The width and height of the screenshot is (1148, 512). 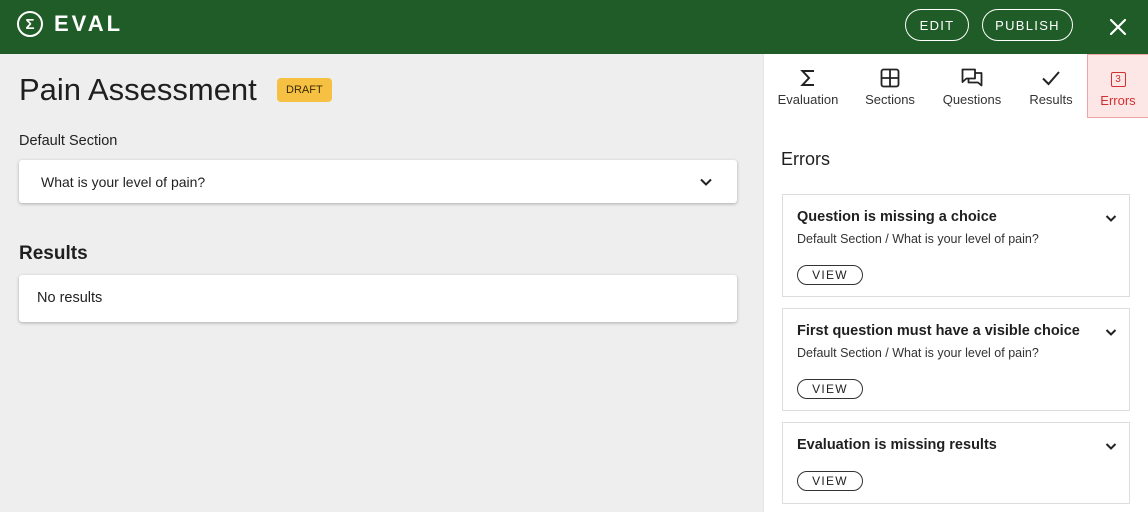 I want to click on error-title: Question is missing a choice, so click(x=897, y=217).